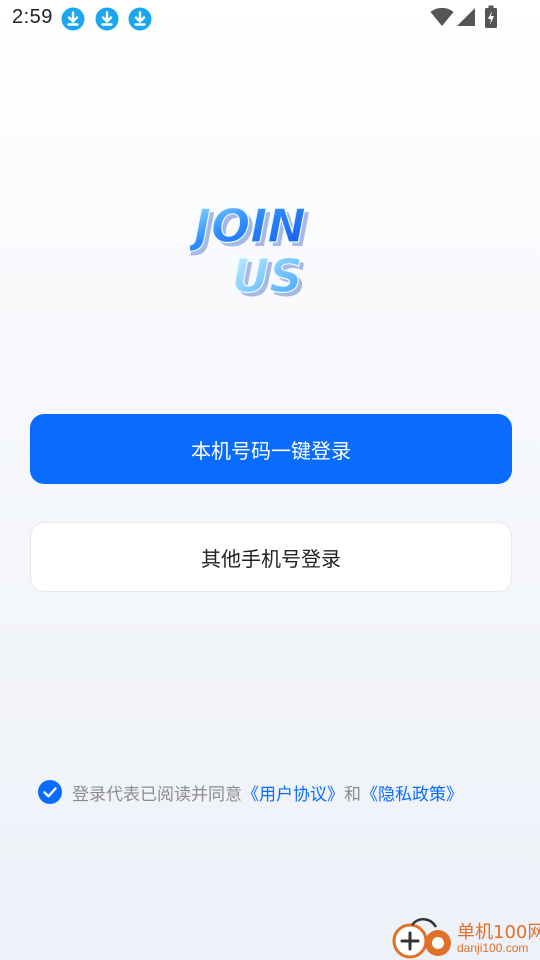 The image size is (540, 960). Describe the element at coordinates (465, 937) in the screenshot. I see `watermark: 单机100网 danji100.com` at that location.